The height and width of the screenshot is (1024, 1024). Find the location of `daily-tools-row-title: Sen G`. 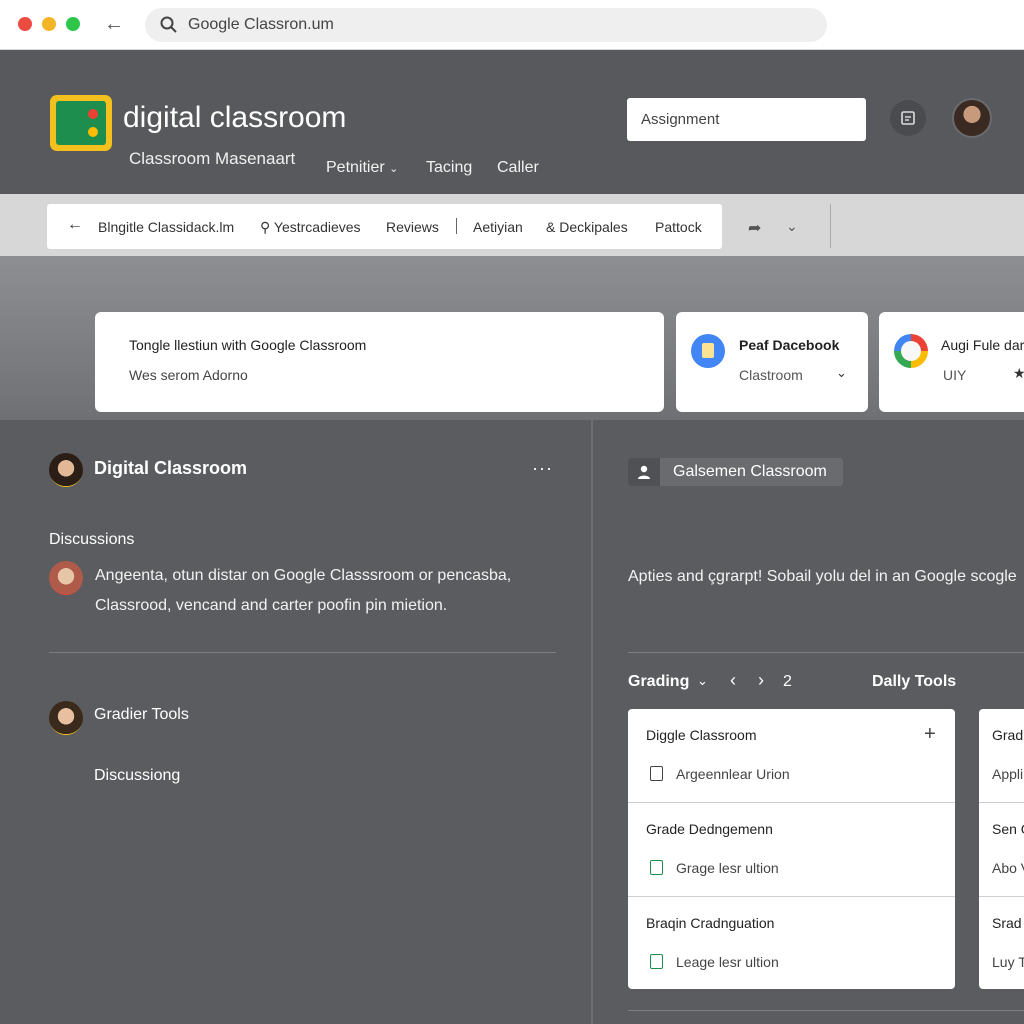

daily-tools-row-title: Sen G is located at coordinates (1008, 829).